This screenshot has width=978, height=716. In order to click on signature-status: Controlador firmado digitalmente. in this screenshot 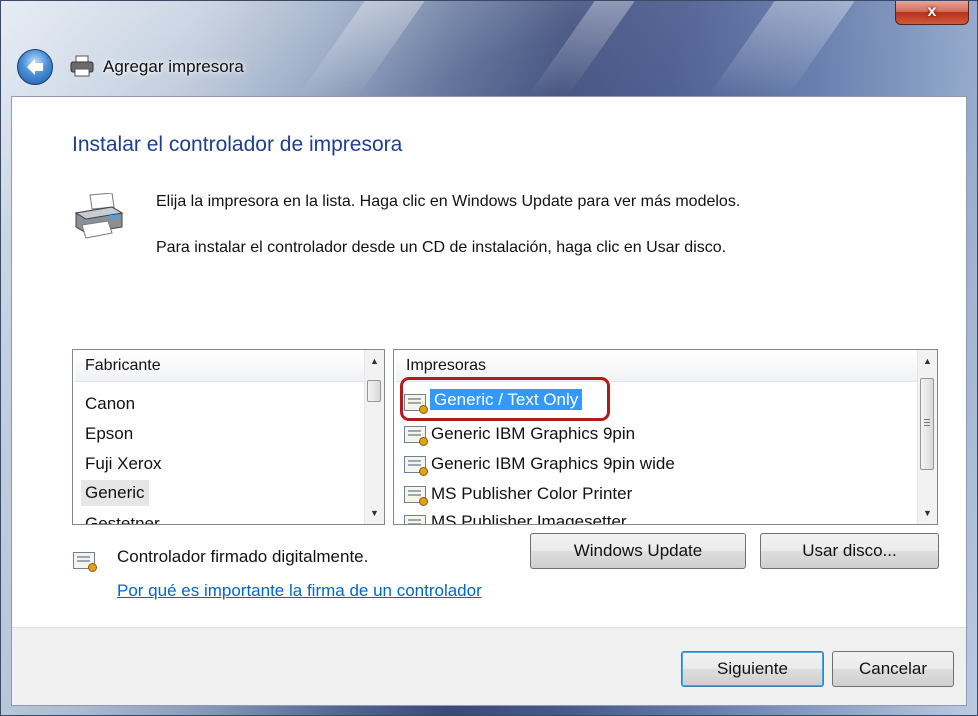, I will do `click(243, 556)`.